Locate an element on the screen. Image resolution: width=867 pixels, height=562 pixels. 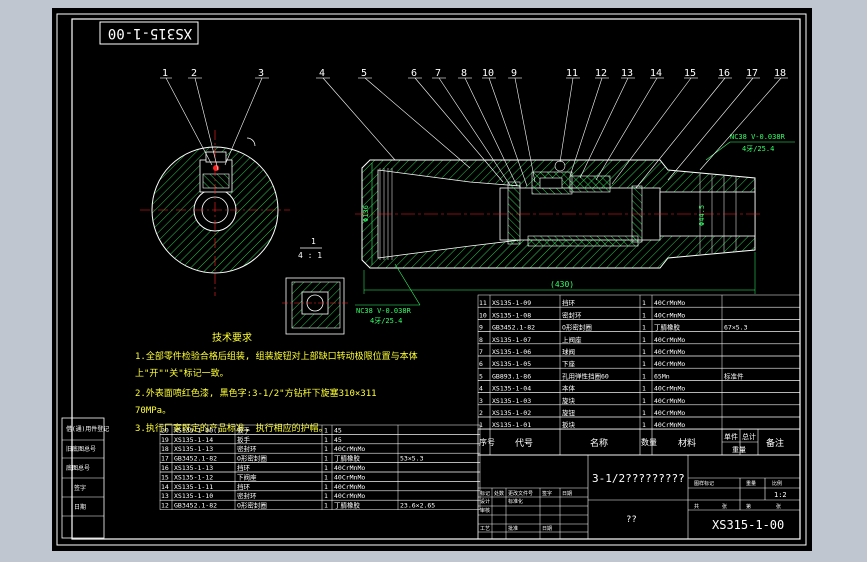
bom-header-total: 总计 is located at coordinates (749, 436).